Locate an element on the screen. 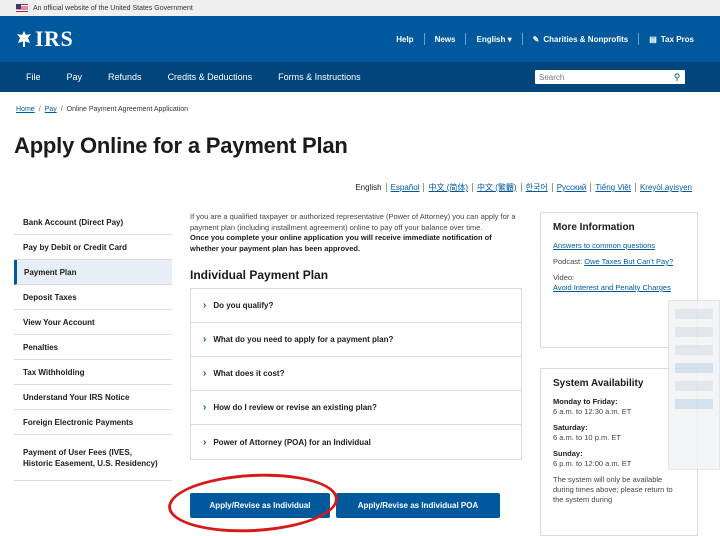 Image resolution: width=720 pixels, height=536 pixels. lang-english: English is located at coordinates (368, 187).